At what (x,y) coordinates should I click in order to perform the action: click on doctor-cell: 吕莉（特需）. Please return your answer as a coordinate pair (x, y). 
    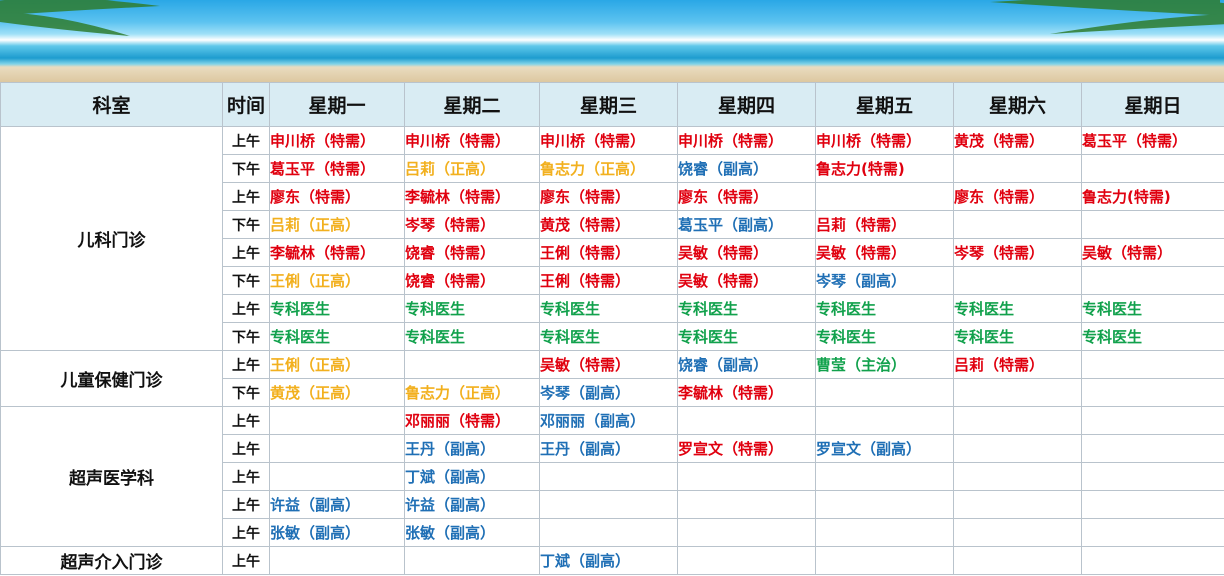
    Looking at the image, I should click on (884, 224).